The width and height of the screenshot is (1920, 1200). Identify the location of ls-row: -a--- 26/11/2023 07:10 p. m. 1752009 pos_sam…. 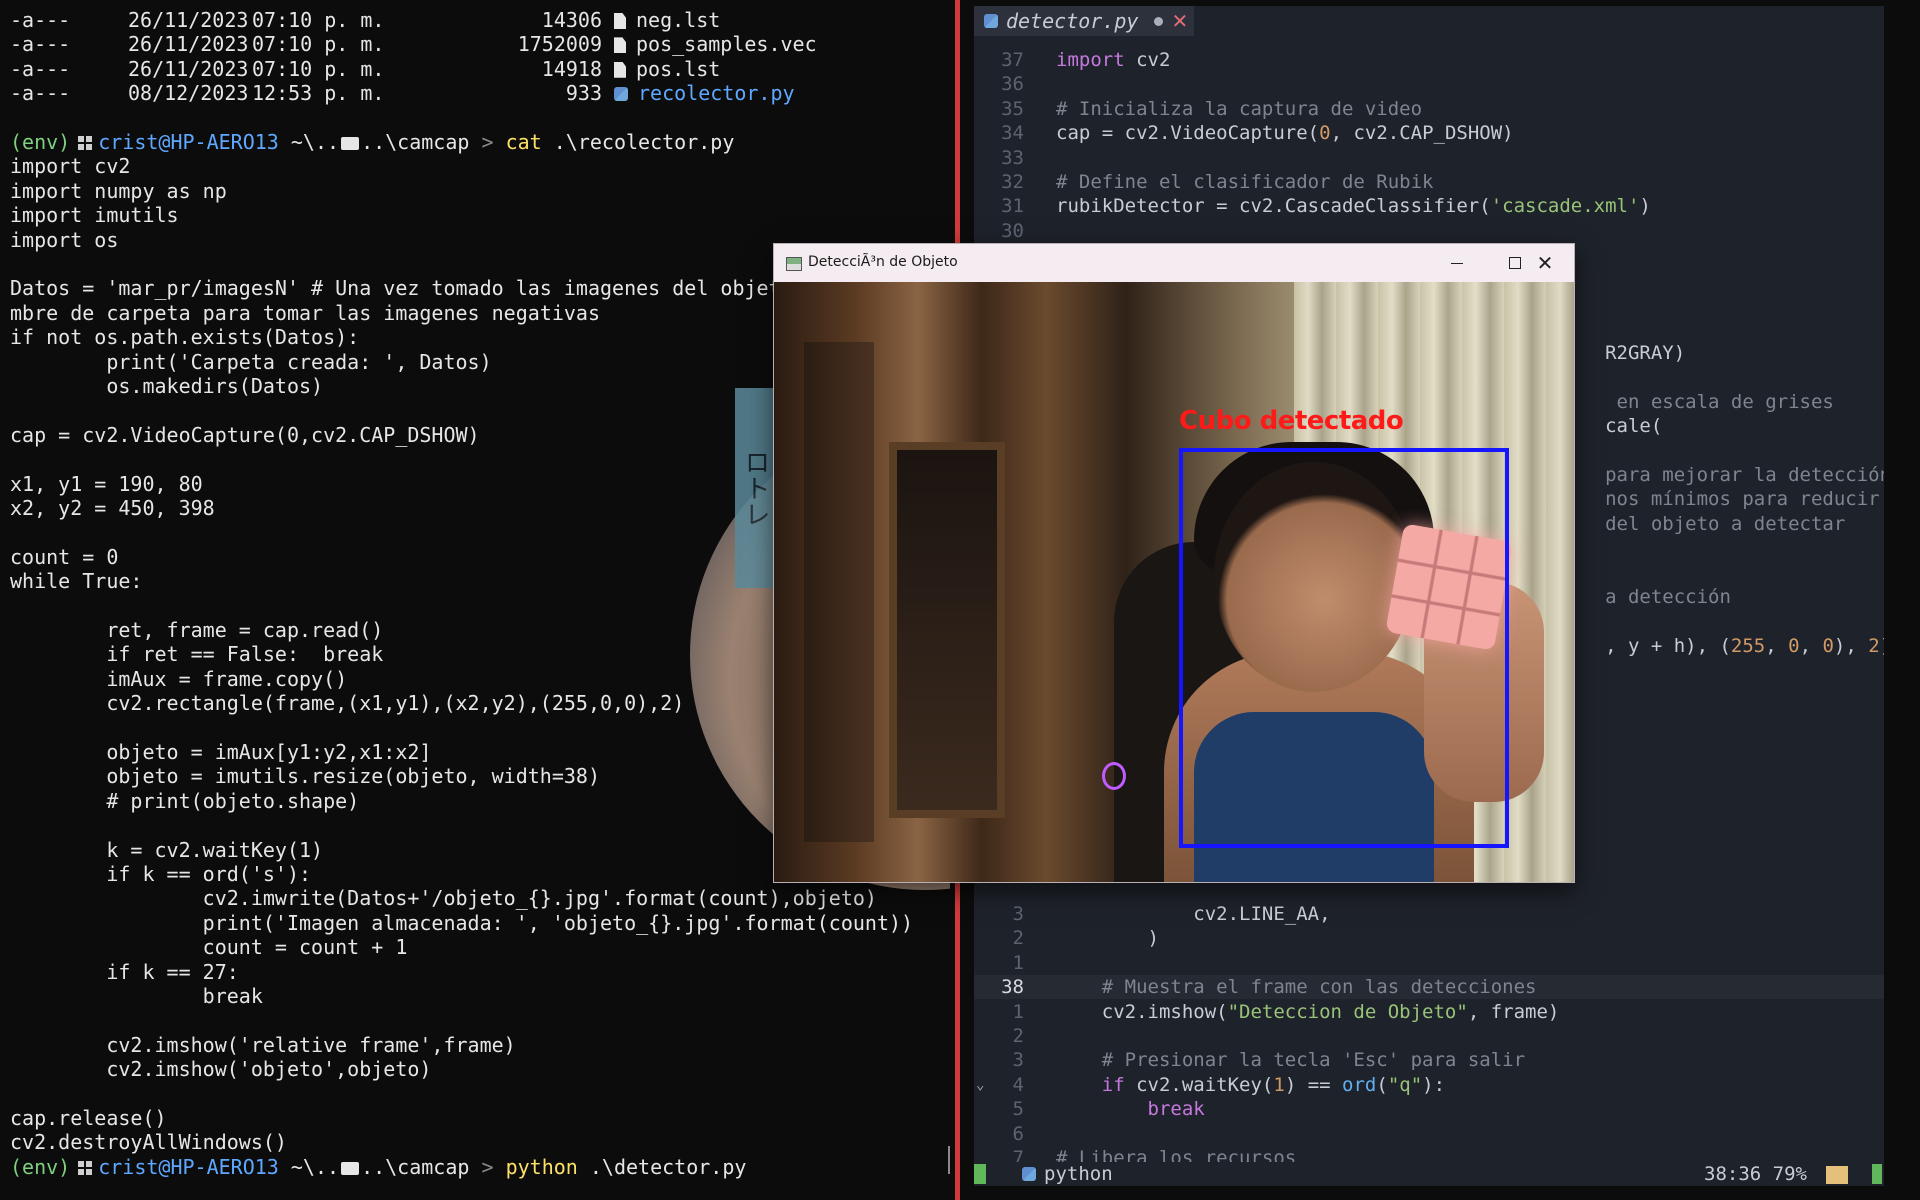
(413, 44).